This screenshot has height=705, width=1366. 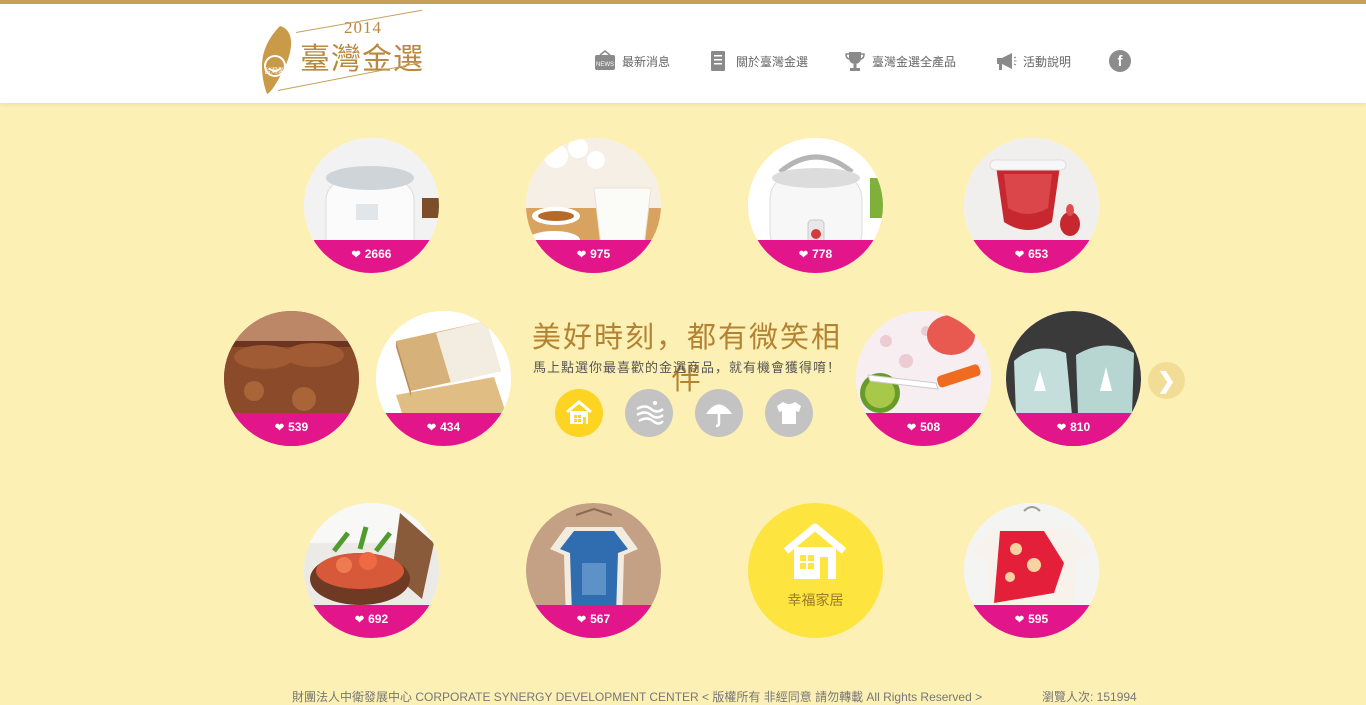 What do you see at coordinates (450, 427) in the screenshot?
I see `like-count-value: 434` at bounding box center [450, 427].